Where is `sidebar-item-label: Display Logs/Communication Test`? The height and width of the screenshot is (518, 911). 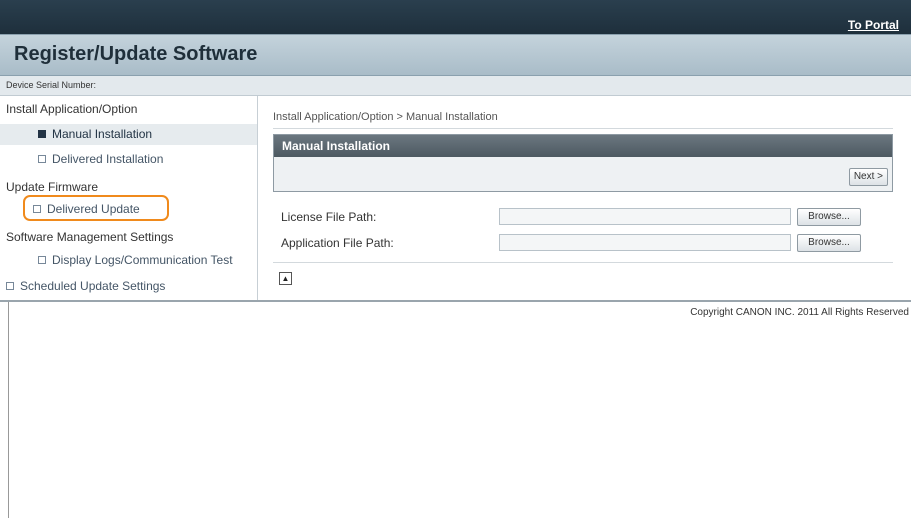
sidebar-item-label: Display Logs/Communication Test is located at coordinates (142, 260).